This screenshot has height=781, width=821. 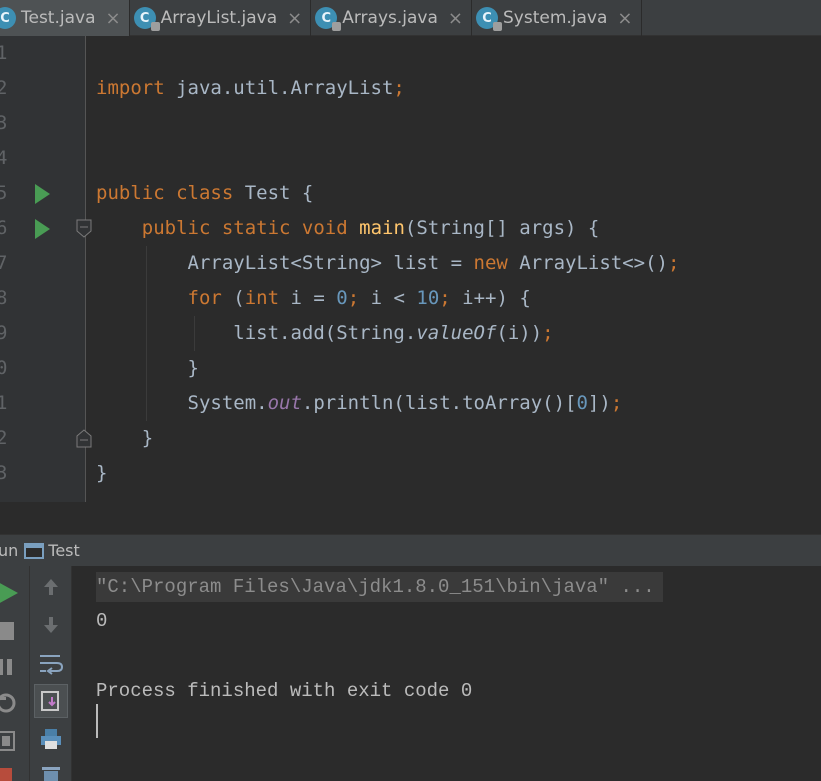 What do you see at coordinates (51, 663) in the screenshot?
I see `soft-wrap-icon` at bounding box center [51, 663].